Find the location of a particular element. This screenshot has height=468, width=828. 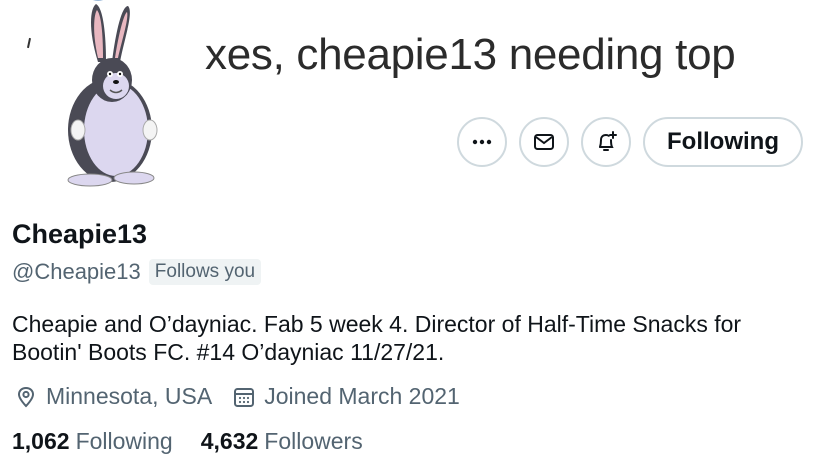

calendar-icon is located at coordinates (244, 397).